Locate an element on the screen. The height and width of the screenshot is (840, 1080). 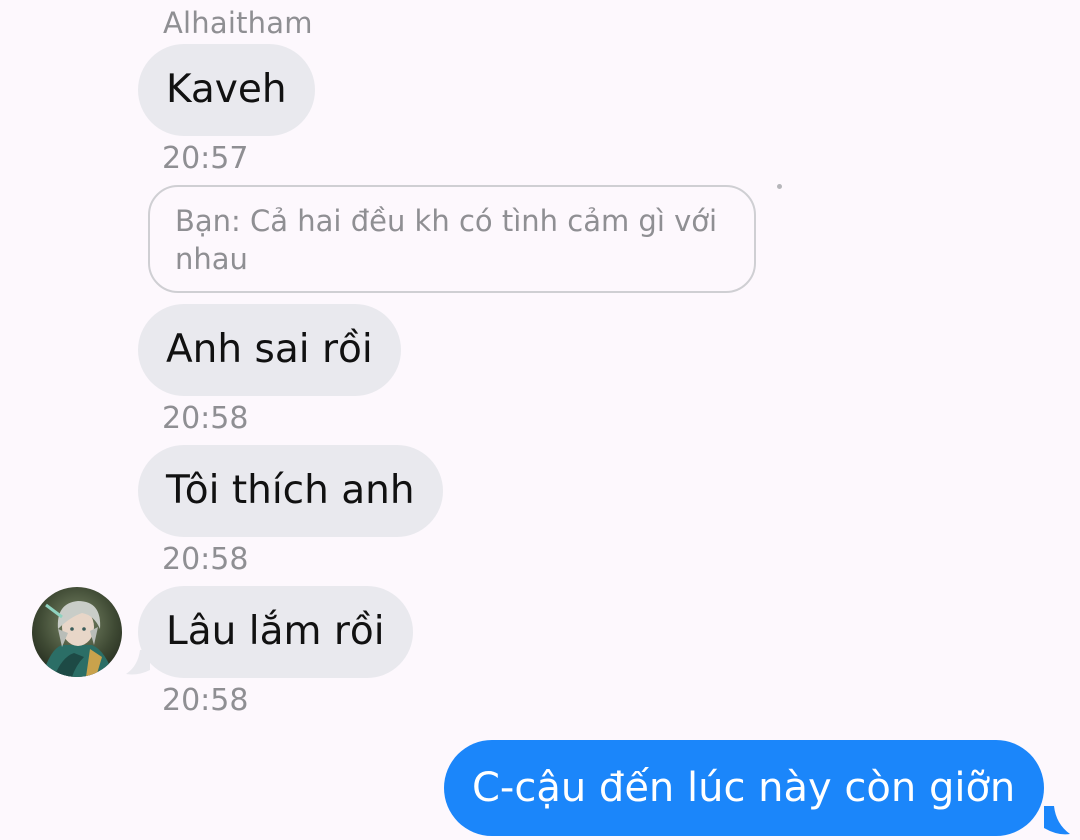
sender-name: Alhaitham is located at coordinates (238, 23).